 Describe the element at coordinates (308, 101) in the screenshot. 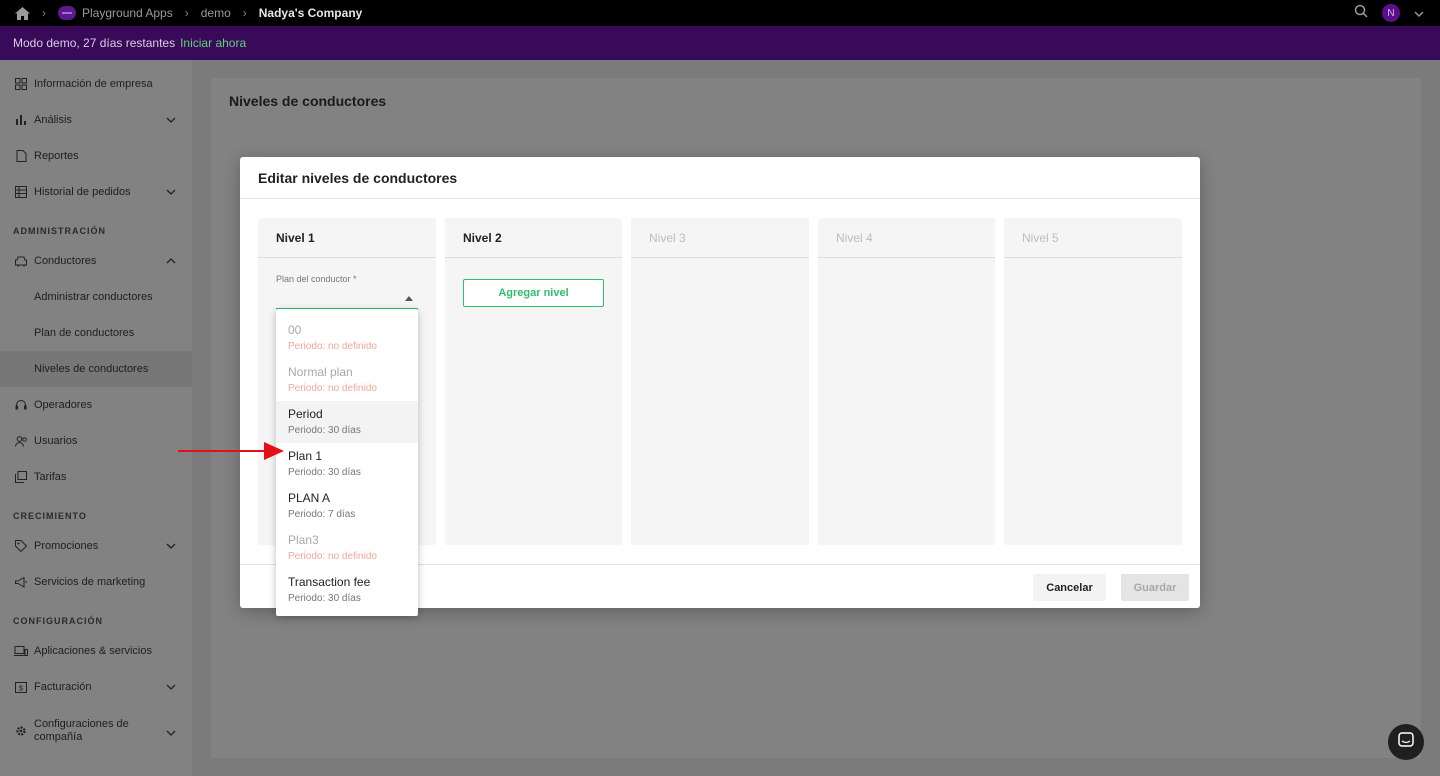

I see `page-title: Niveles de conductores` at that location.